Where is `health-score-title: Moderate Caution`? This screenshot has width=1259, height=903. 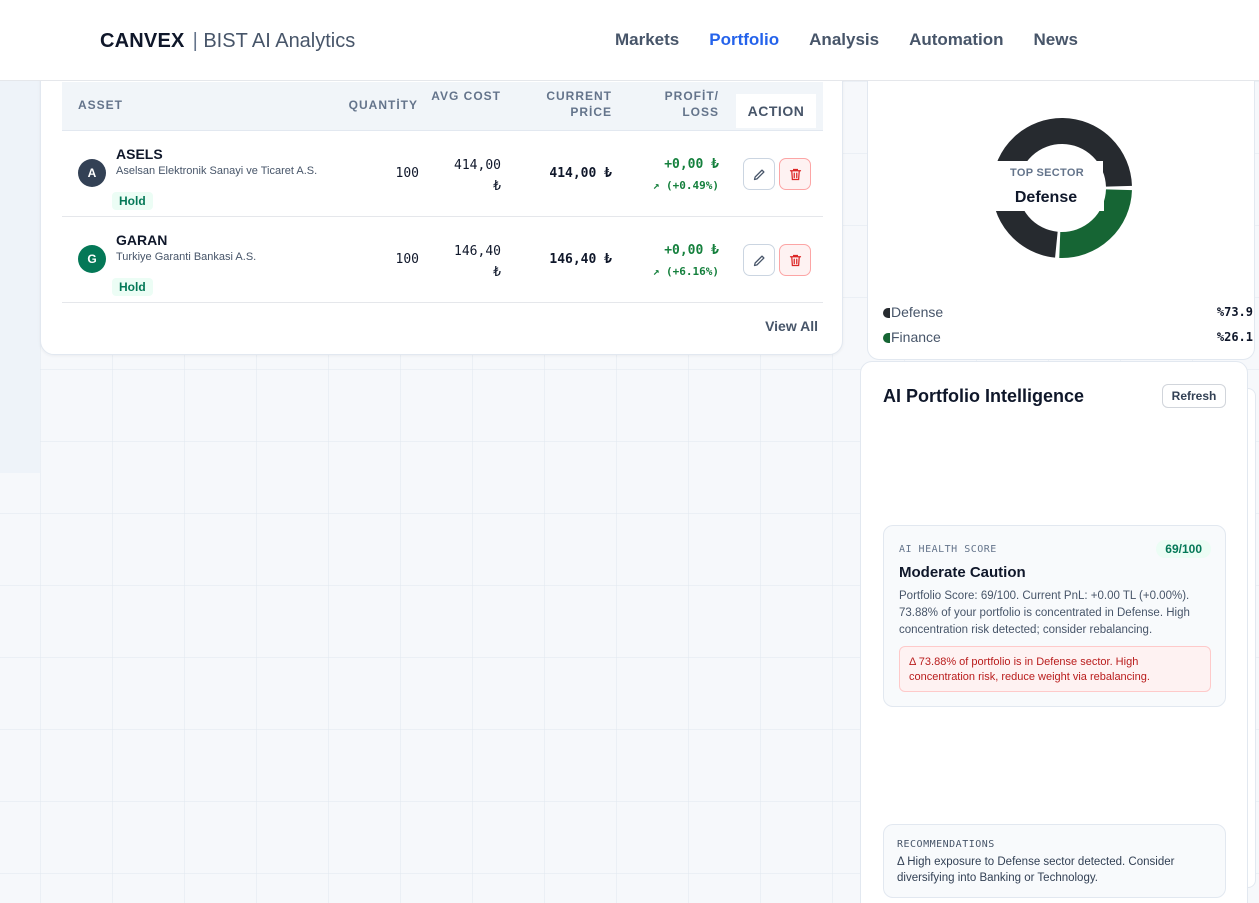 health-score-title: Moderate Caution is located at coordinates (962, 572).